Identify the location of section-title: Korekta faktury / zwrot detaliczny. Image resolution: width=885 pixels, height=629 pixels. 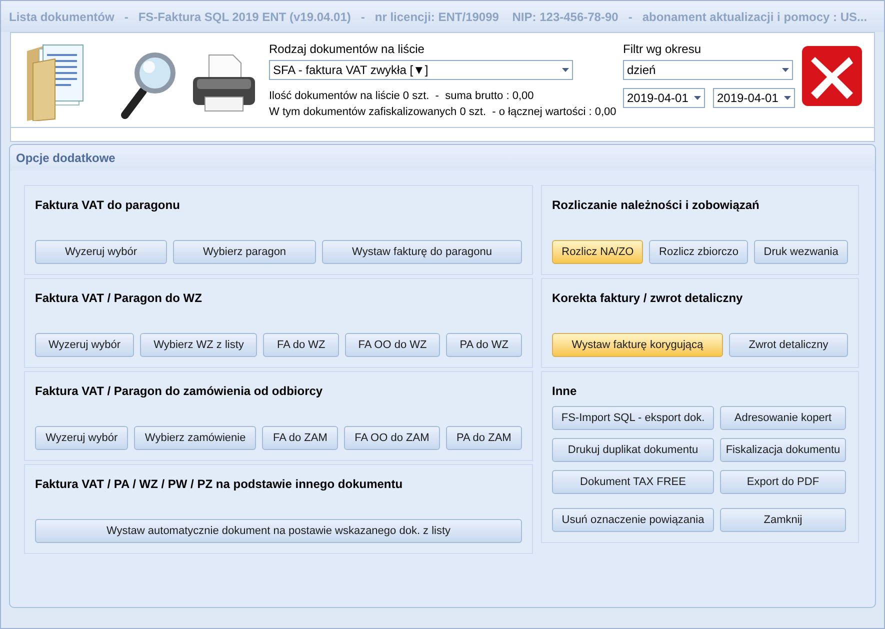
(648, 298).